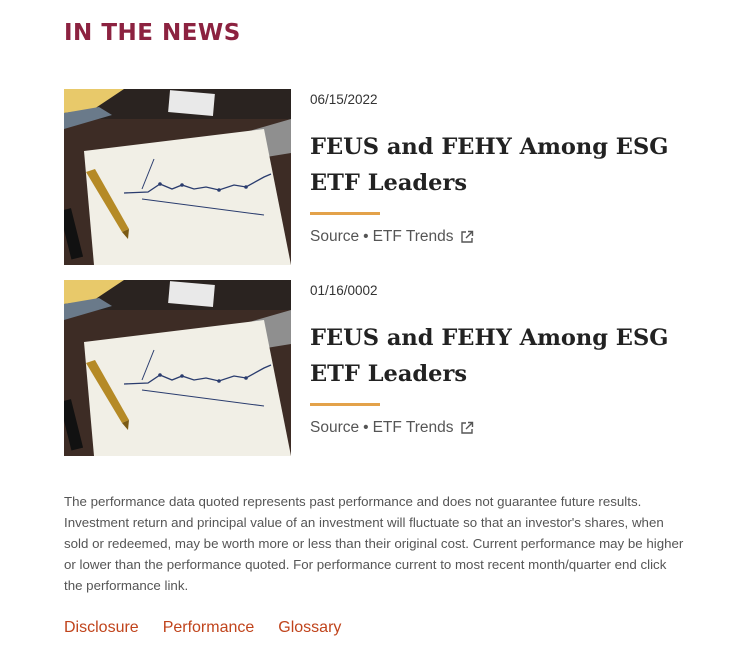 This screenshot has height=672, width=753. I want to click on performance-link: Performance, so click(209, 628).